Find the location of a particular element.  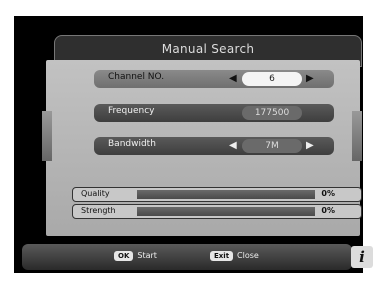

frequency-value: 177500 is located at coordinates (272, 113).